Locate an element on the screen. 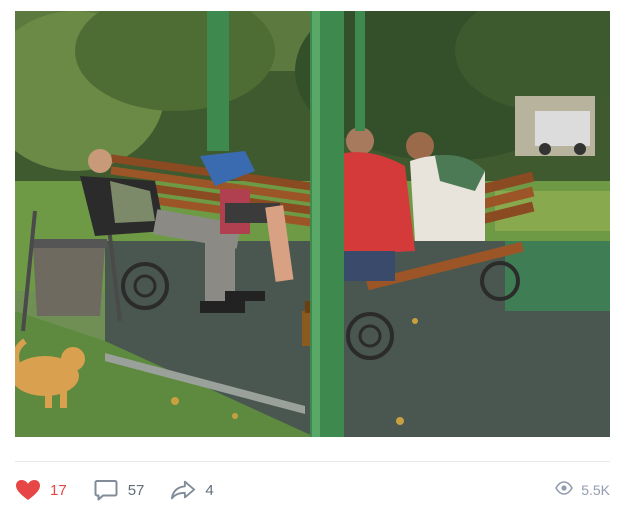 The width and height of the screenshot is (620, 510). views-counter: 5.5K is located at coordinates (582, 490).